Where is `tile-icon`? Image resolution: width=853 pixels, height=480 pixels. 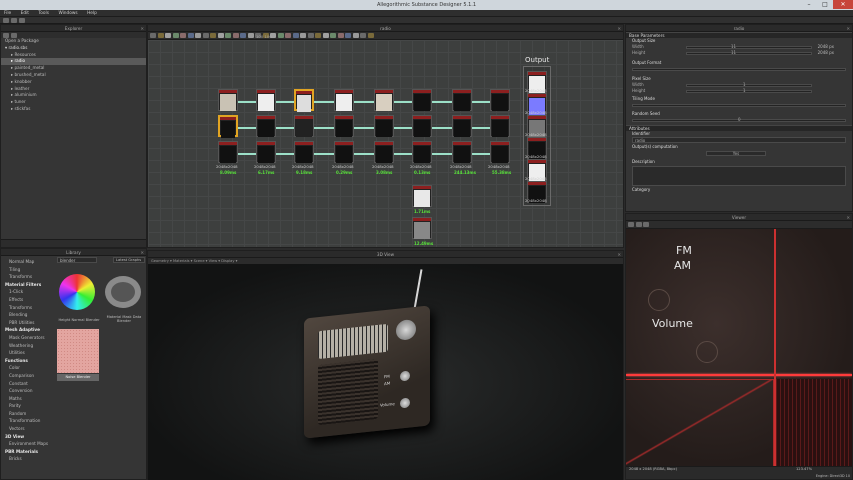
tile-icon is located at coordinates (646, 224).